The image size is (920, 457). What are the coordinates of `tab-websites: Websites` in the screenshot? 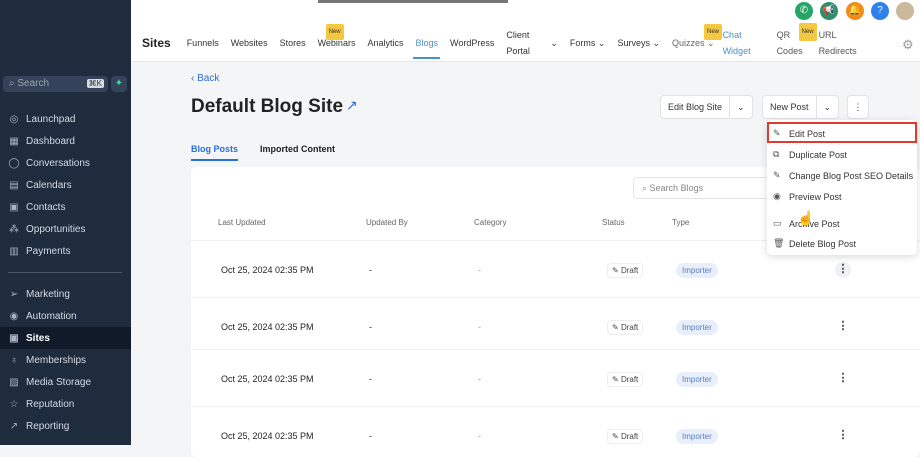 It's located at (249, 43).